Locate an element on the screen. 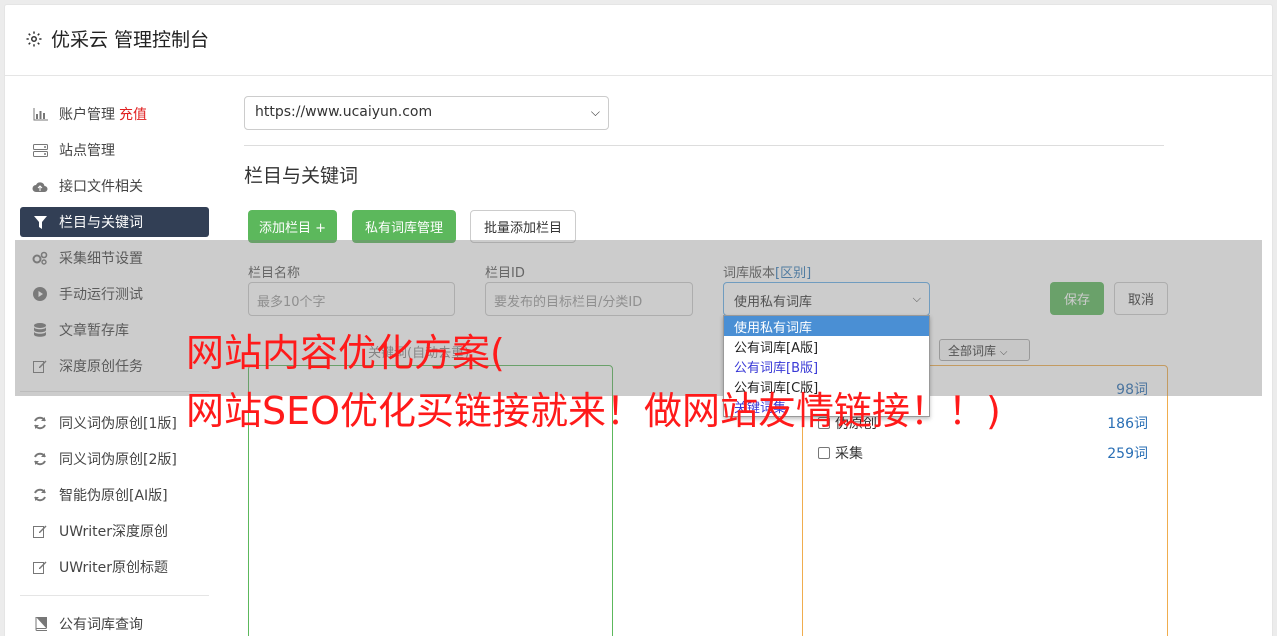 This screenshot has height=636, width=1277. gear-icon is located at coordinates (34, 38).